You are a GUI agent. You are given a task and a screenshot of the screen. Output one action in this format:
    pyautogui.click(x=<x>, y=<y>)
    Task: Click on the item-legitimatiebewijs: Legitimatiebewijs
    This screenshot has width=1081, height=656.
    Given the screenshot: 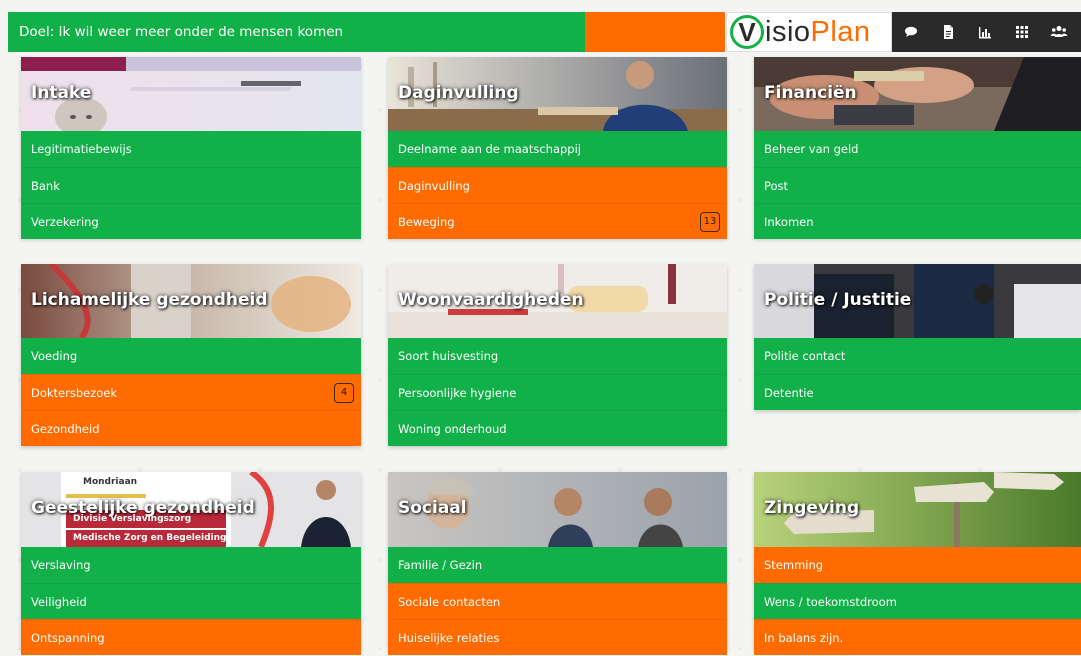 What is the action you would take?
    pyautogui.click(x=191, y=149)
    